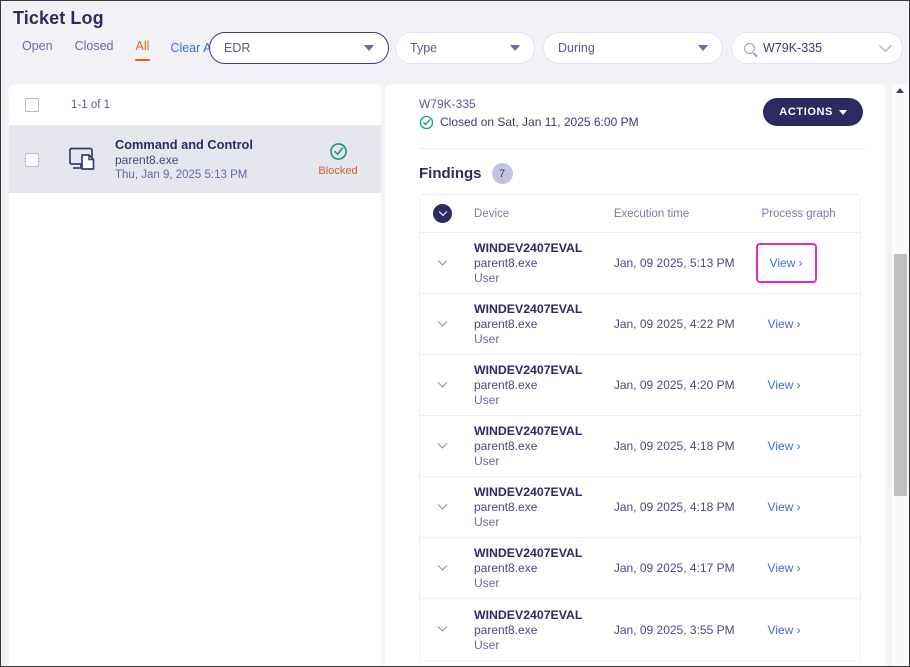  What do you see at coordinates (181, 174) in the screenshot?
I see `ticket-date: Thu, Jan 9, 2025 5:13 PM` at bounding box center [181, 174].